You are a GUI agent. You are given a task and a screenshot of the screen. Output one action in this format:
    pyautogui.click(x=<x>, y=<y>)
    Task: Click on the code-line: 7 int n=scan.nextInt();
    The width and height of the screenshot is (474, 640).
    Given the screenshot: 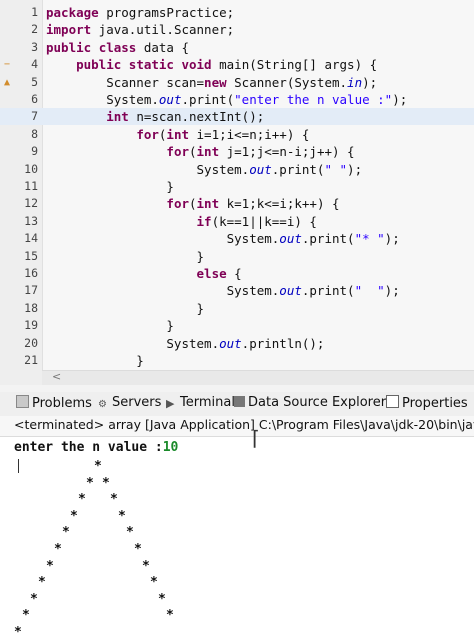 What is the action you would take?
    pyautogui.click(x=237, y=117)
    